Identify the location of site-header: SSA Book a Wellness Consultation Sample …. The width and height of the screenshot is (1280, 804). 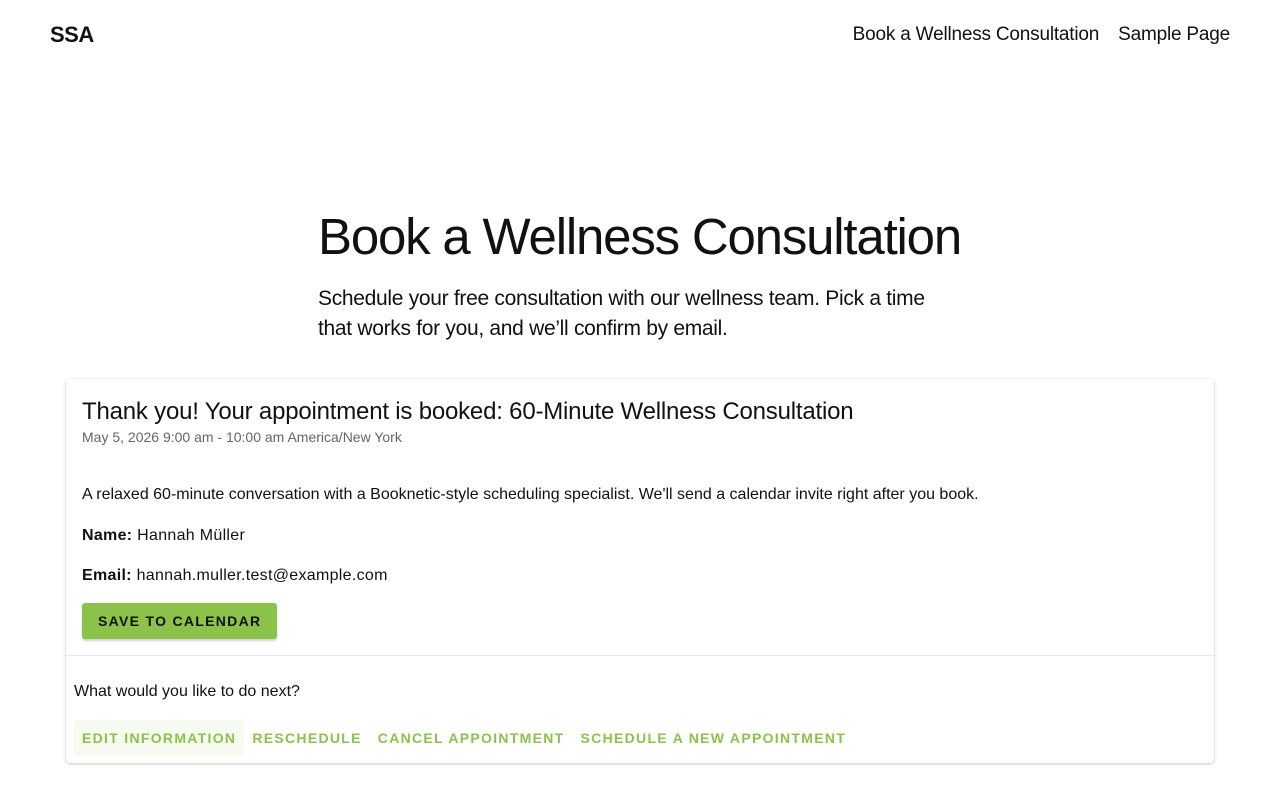
(640, 36).